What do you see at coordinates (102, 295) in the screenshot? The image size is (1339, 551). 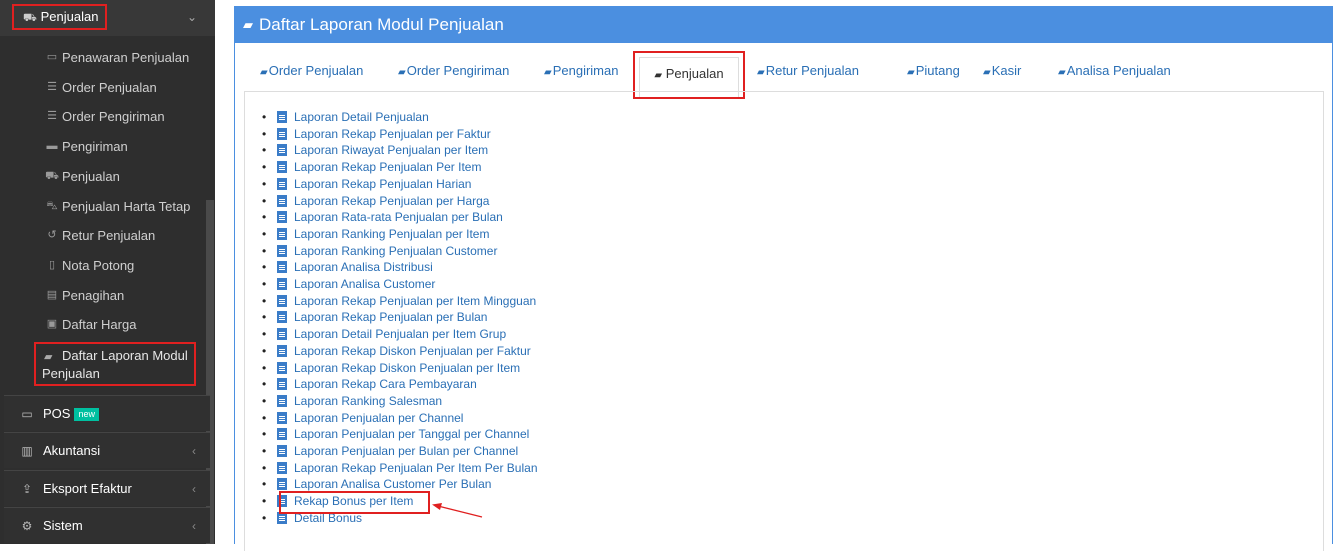 I see `sidebar-item-penagihan: ▤ Penagihan` at bounding box center [102, 295].